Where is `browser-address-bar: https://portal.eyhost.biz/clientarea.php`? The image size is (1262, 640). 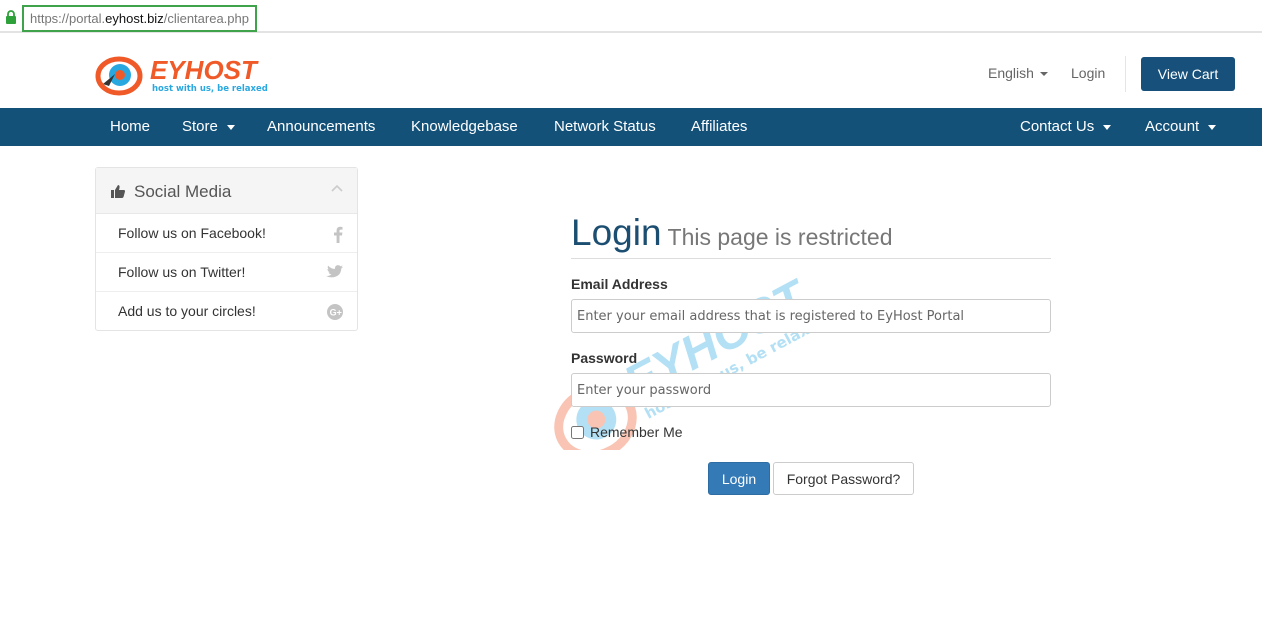
browser-address-bar: https://portal.eyhost.biz/clientarea.php is located at coordinates (631, 16).